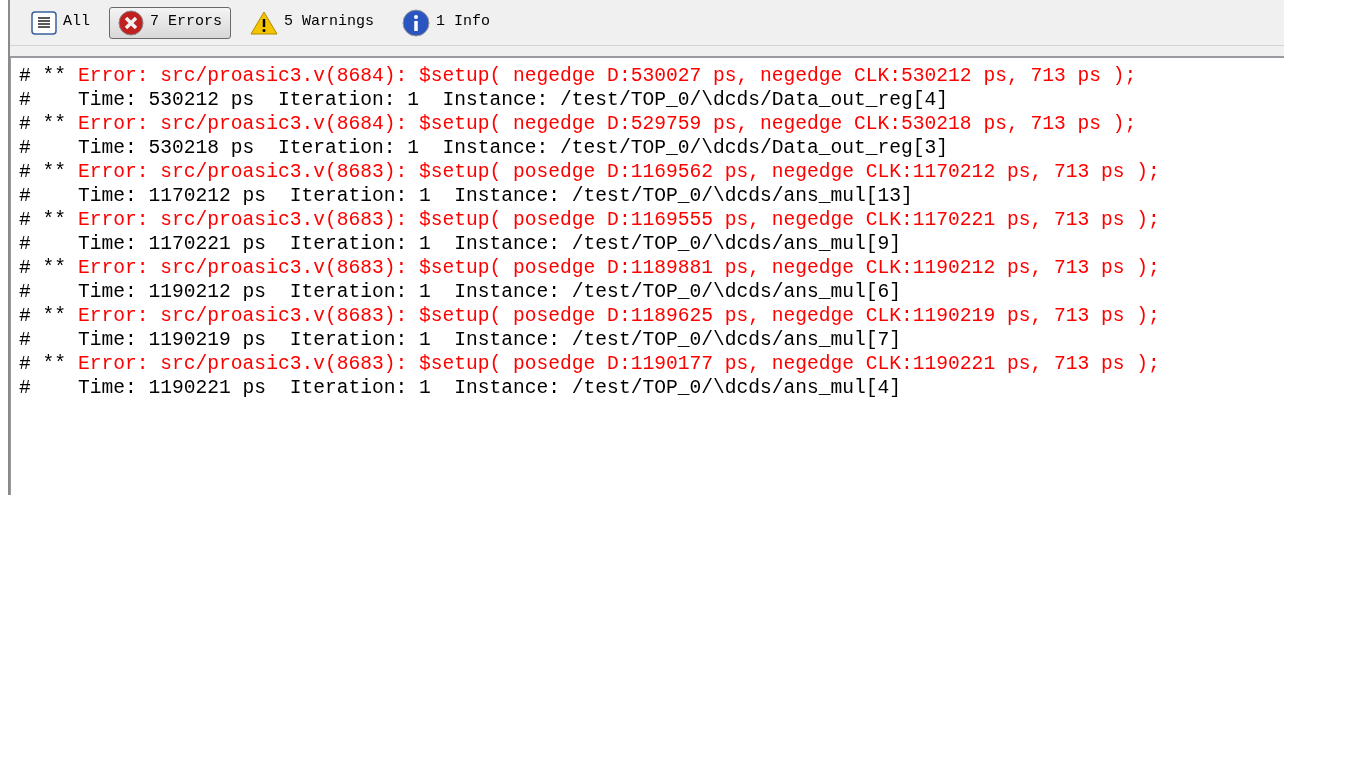  I want to click on info-icon, so click(416, 22).